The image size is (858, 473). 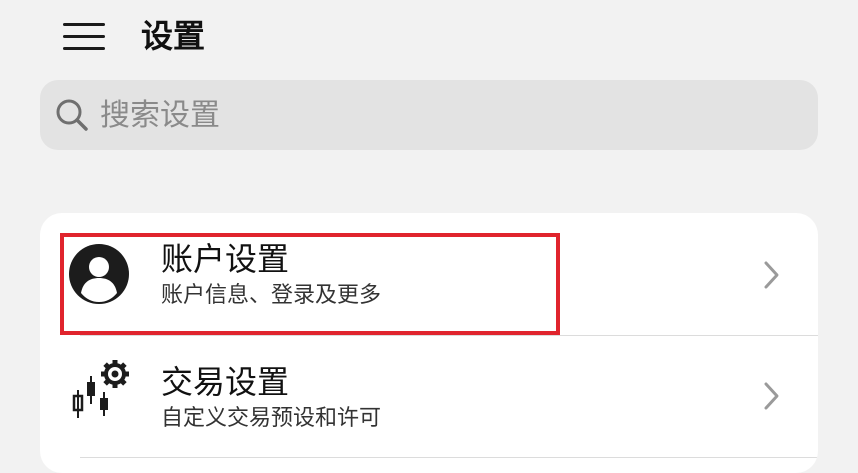 I want to click on search-input, so click(x=450, y=115).